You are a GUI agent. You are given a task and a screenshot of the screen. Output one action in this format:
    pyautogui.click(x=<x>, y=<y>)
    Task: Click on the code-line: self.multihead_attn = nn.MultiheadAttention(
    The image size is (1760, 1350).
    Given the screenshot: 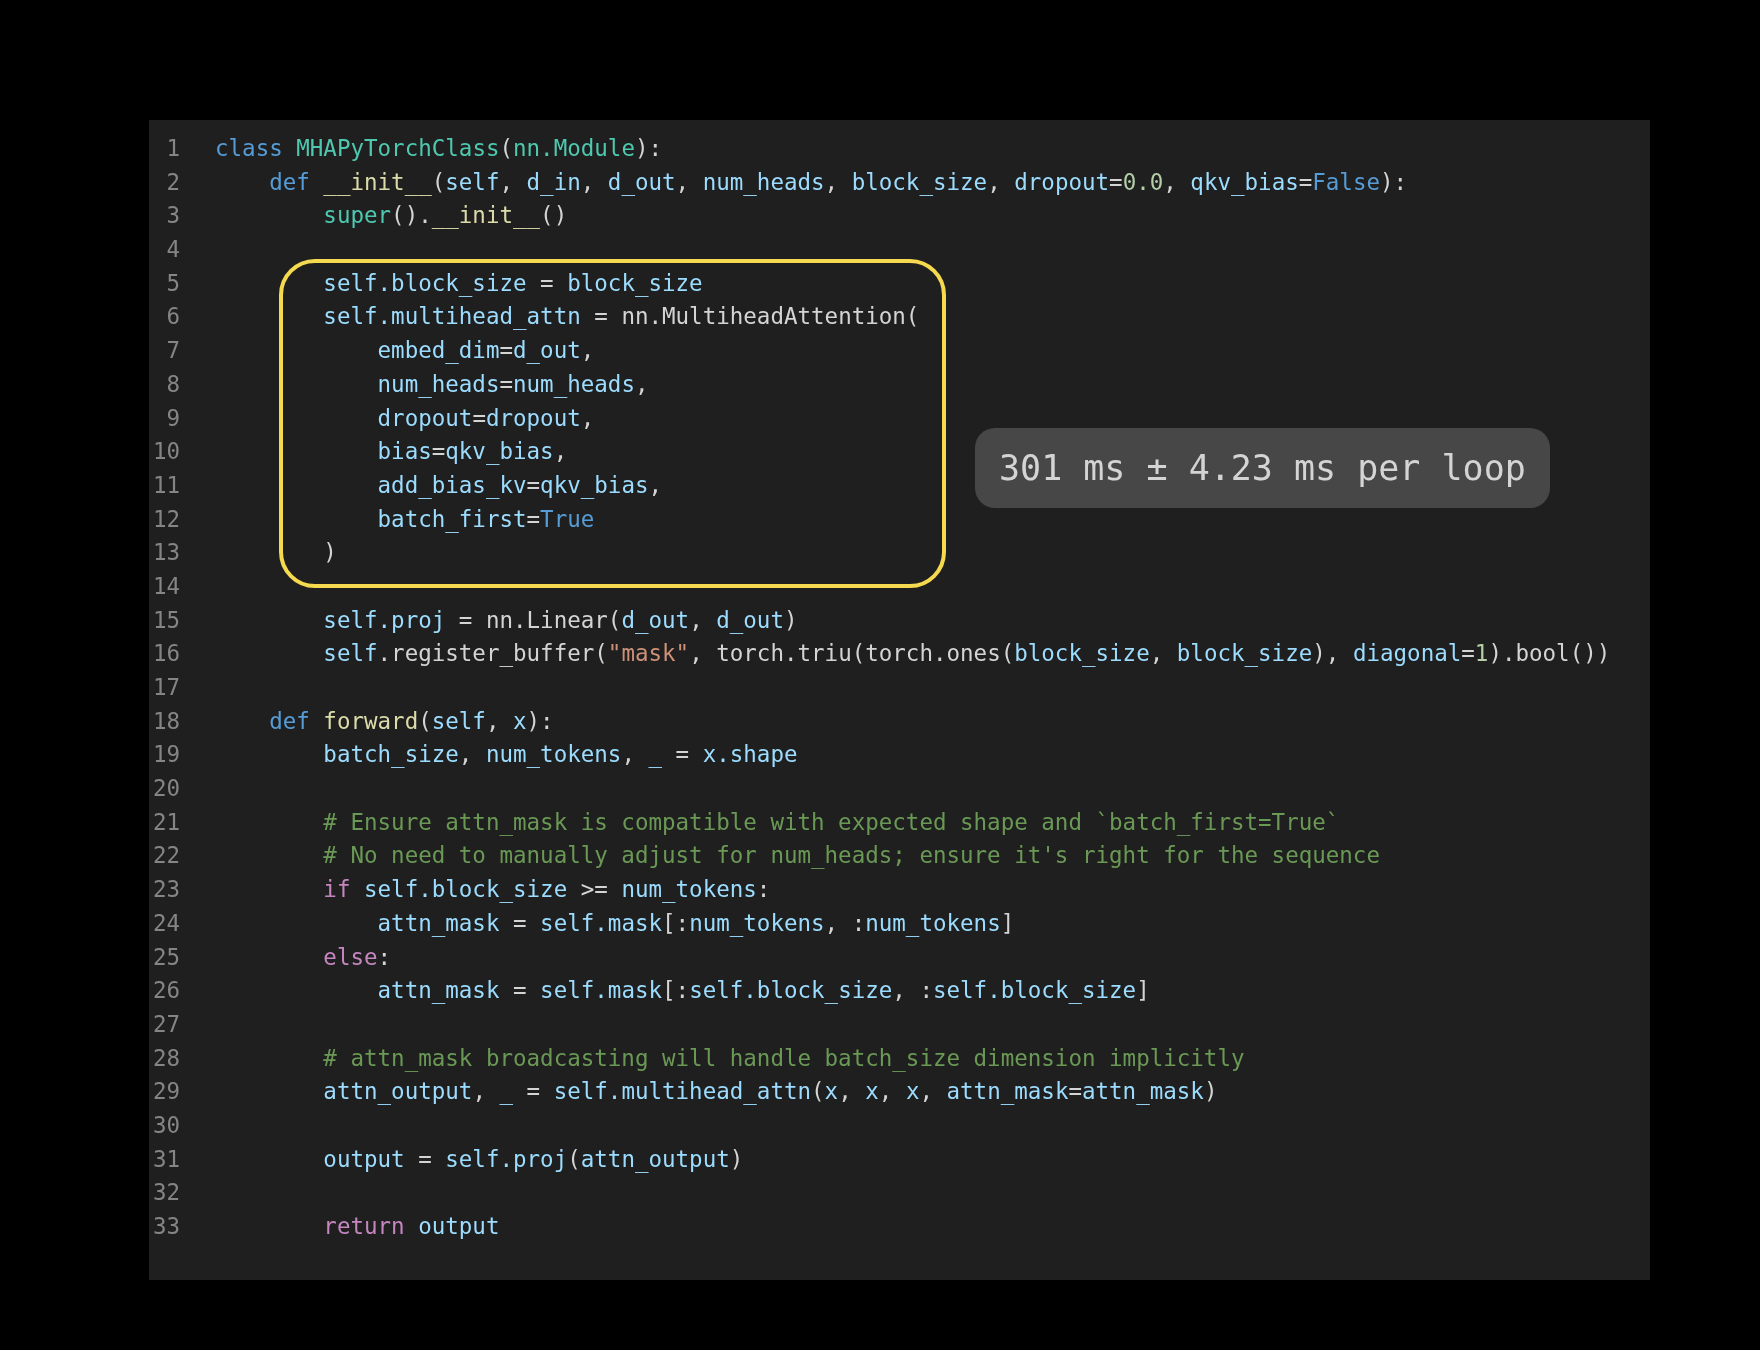 What is the action you would take?
    pyautogui.click(x=621, y=317)
    